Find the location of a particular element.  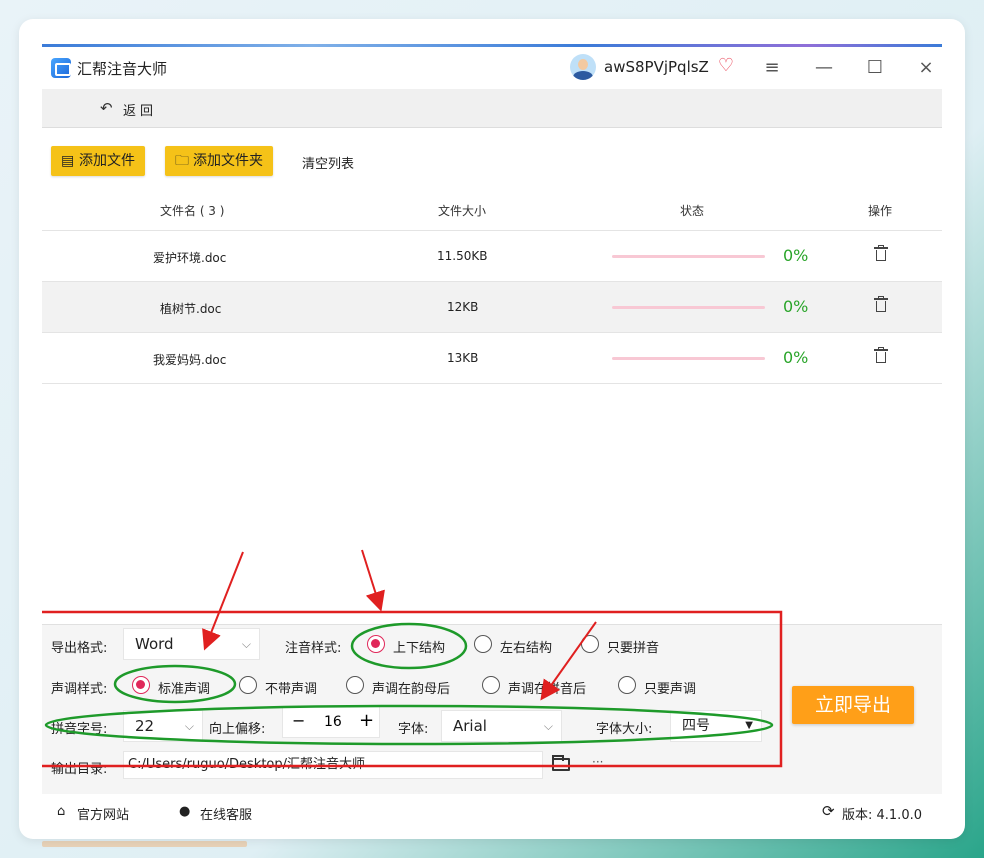

table-header: 文件名 ( 3 ) 文件大小 状态 操作 is located at coordinates (492, 210).